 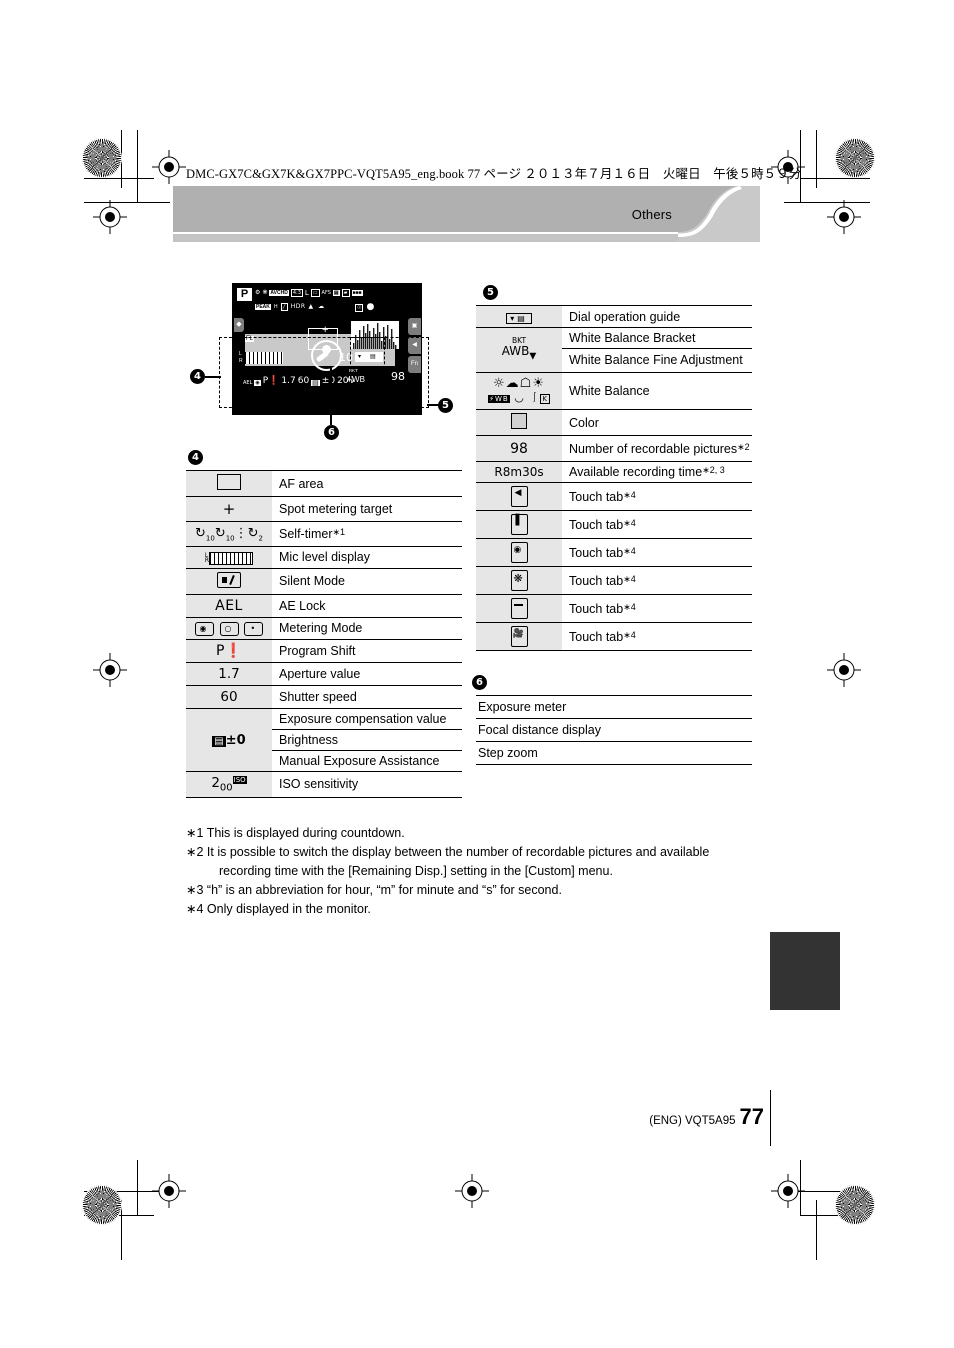 I want to click on icon-cell: LR, so click(x=229, y=557).